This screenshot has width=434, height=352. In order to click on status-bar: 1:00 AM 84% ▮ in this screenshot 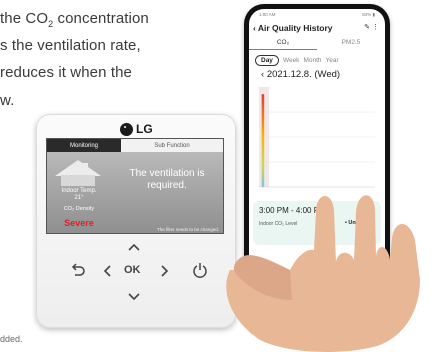, I will do `click(317, 15)`.